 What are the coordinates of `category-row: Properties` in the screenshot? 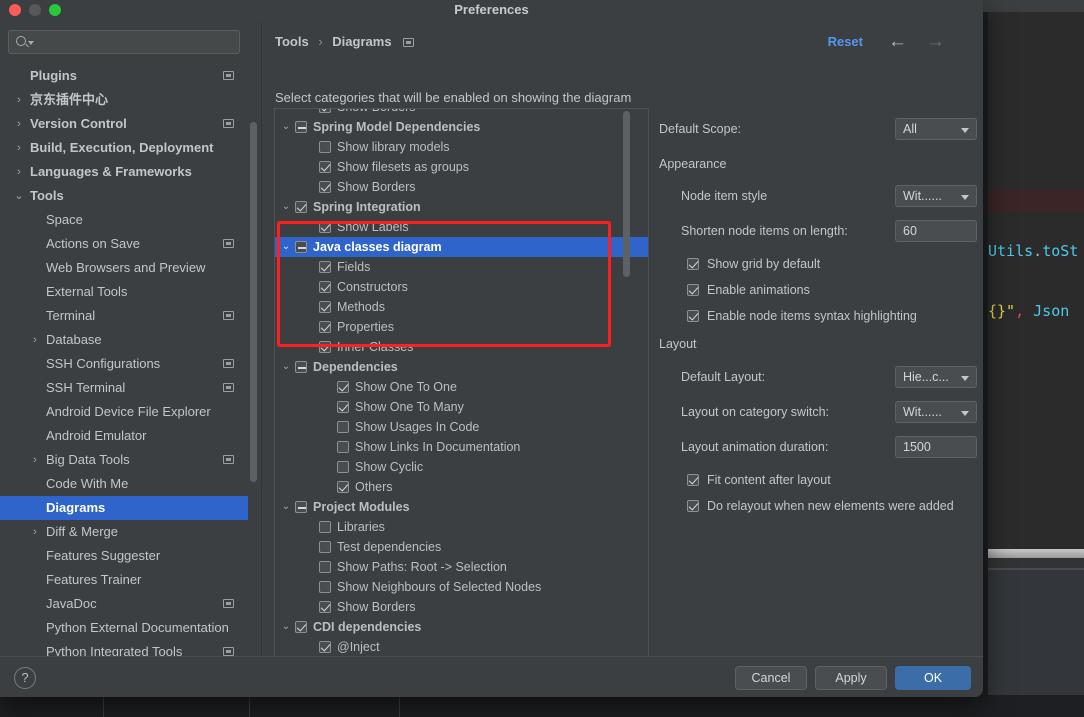 It's located at (461, 327).